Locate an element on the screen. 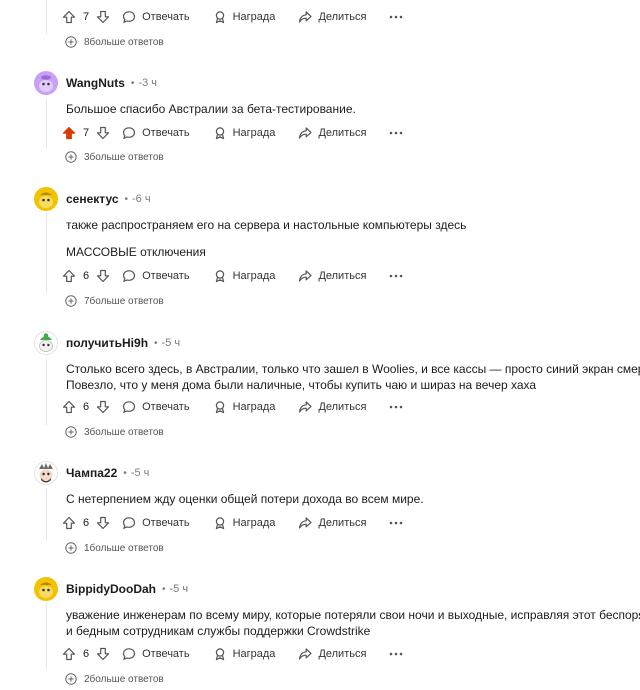 This screenshot has width=640, height=690. more-replies-label: 3больше ответов is located at coordinates (124, 157).